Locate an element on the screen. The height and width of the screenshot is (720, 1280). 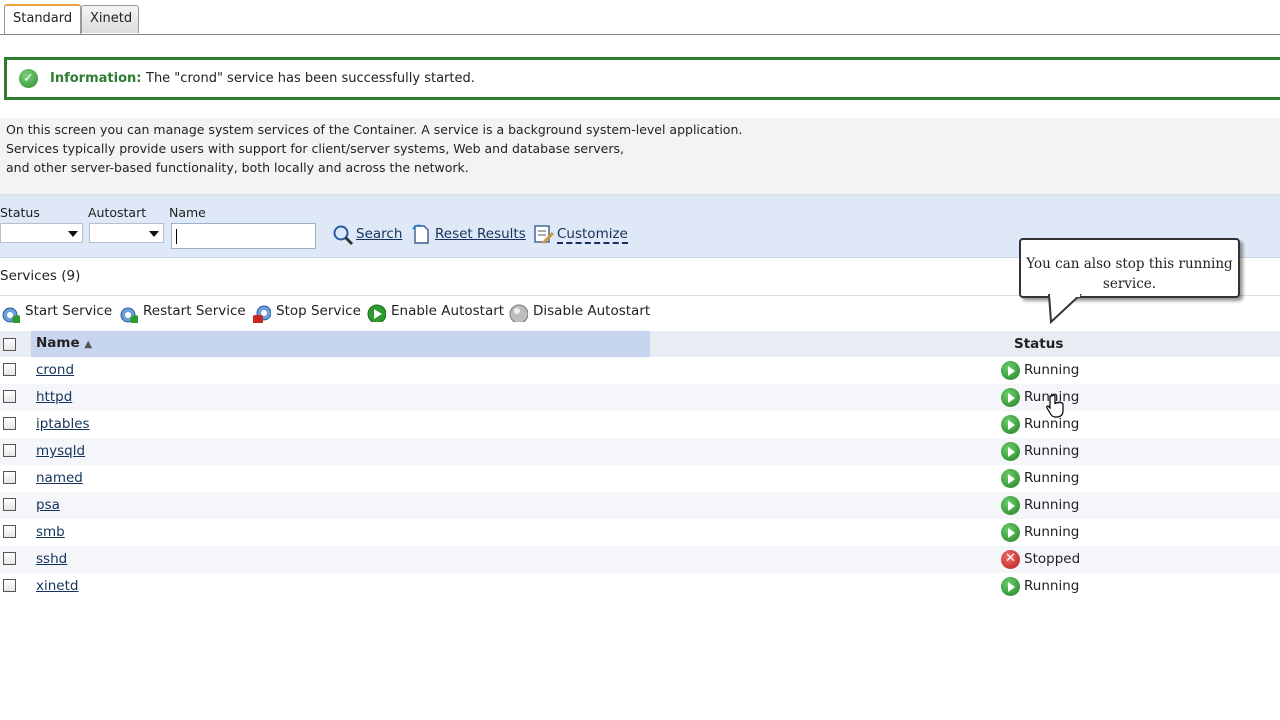
table-row: sshd ✕ Stopped is located at coordinates (640, 559).